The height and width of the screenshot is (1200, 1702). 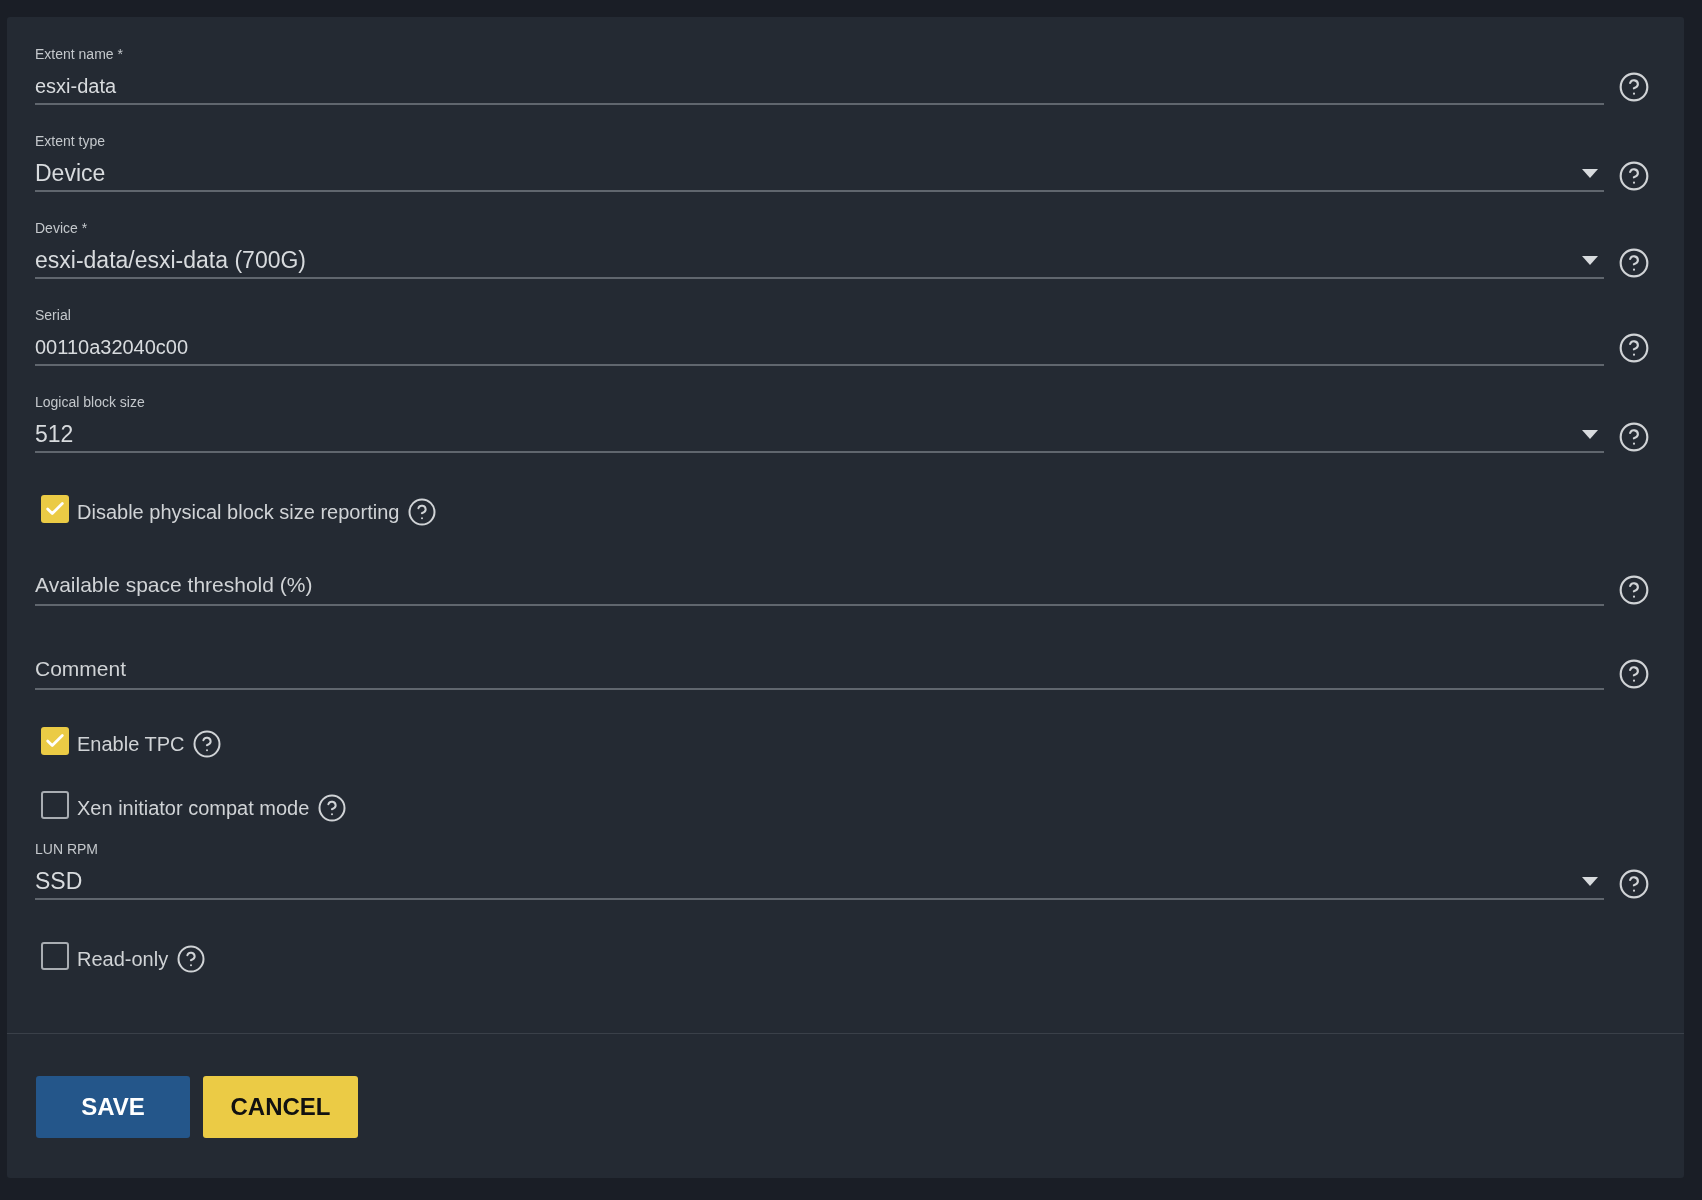 I want to click on dropdown: 512, so click(x=819, y=435).